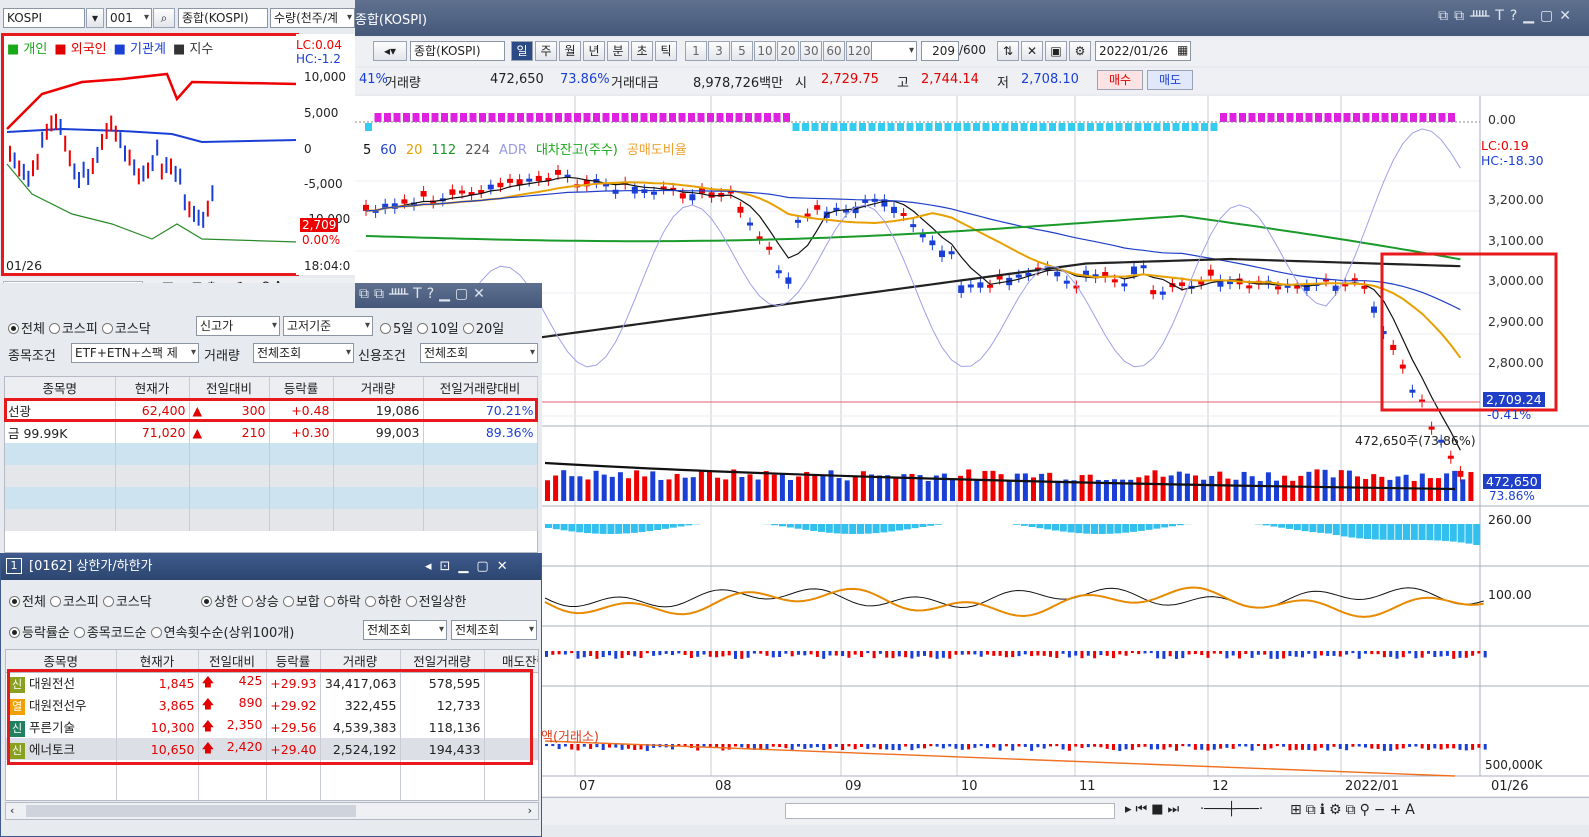  Describe the element at coordinates (26, 329) in the screenshot. I see `scr-market-0: 전체` at that location.